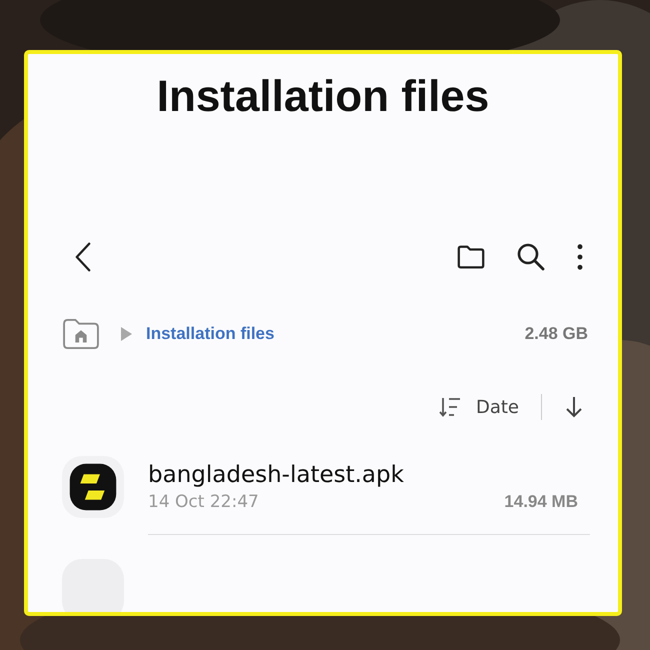  What do you see at coordinates (81, 334) in the screenshot?
I see `home-folder-icon` at bounding box center [81, 334].